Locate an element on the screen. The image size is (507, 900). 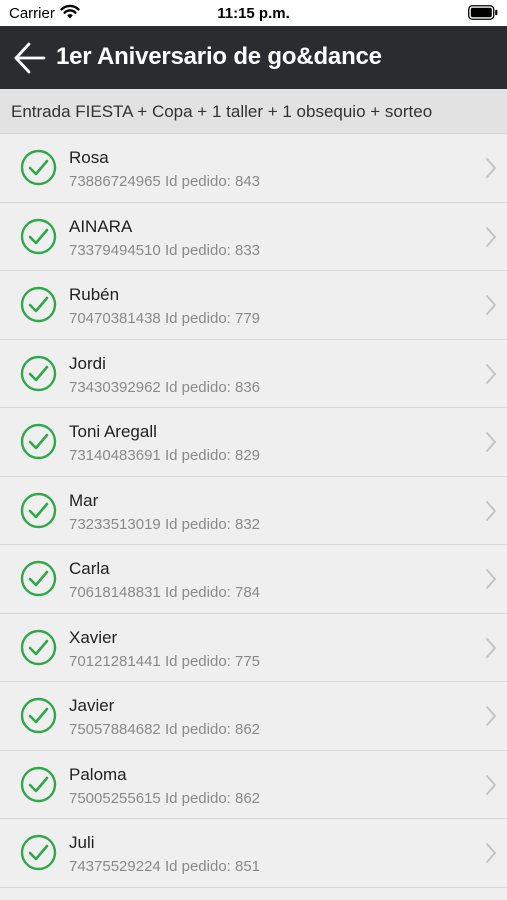
list-item: Xavier 70121281441 Id pedido: 775 is located at coordinates (253, 647).